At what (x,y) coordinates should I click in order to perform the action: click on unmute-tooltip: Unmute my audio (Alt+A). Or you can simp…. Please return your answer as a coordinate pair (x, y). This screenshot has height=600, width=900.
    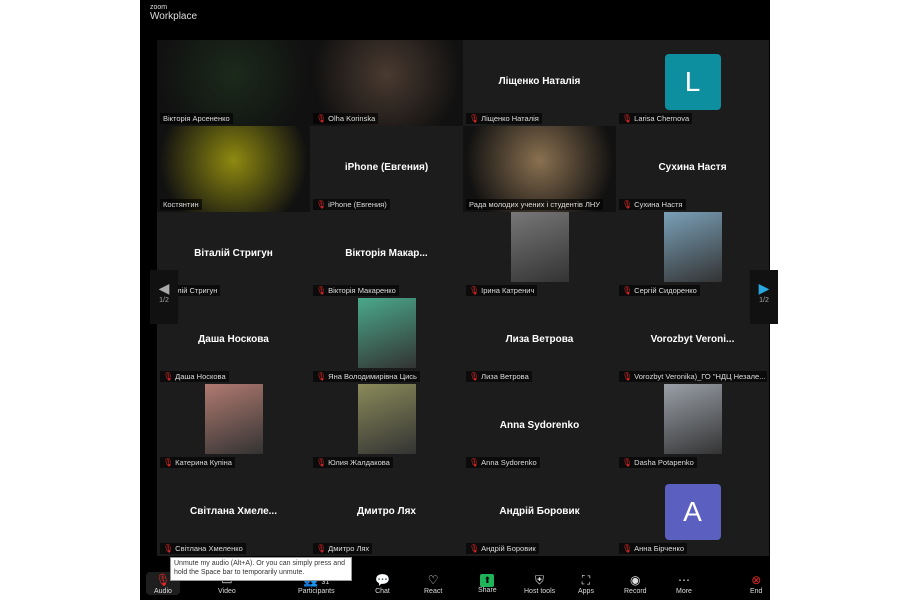
    Looking at the image, I should click on (261, 569).